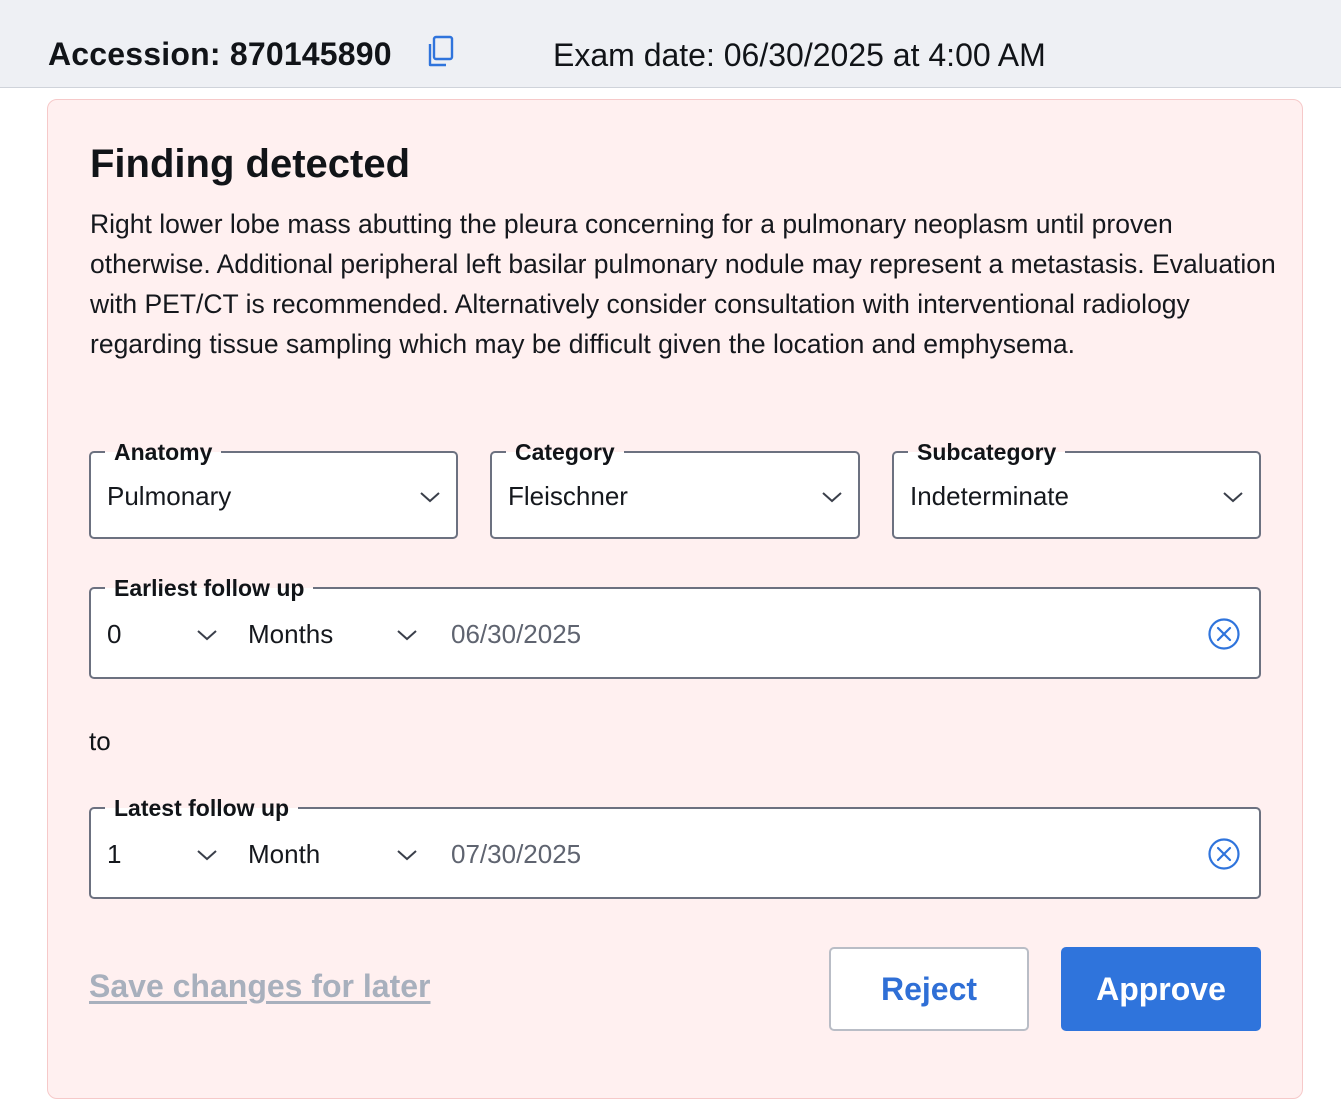 The width and height of the screenshot is (1341, 1099). Describe the element at coordinates (202, 808) in the screenshot. I see `latest-follow-up-label: Latest follow up` at that location.